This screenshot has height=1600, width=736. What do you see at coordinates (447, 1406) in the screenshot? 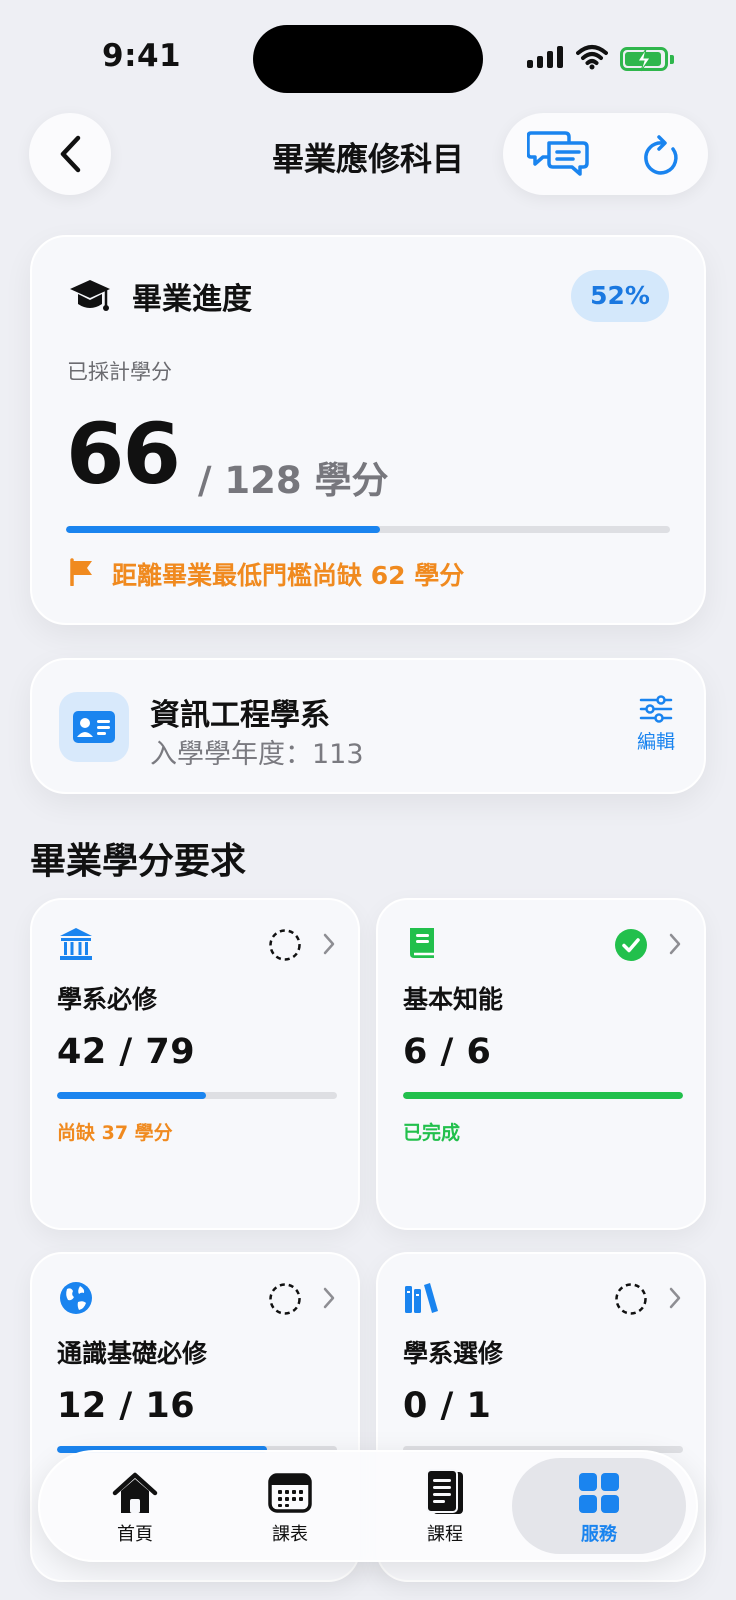
I see `requirement-count: 0 / 1` at bounding box center [447, 1406].